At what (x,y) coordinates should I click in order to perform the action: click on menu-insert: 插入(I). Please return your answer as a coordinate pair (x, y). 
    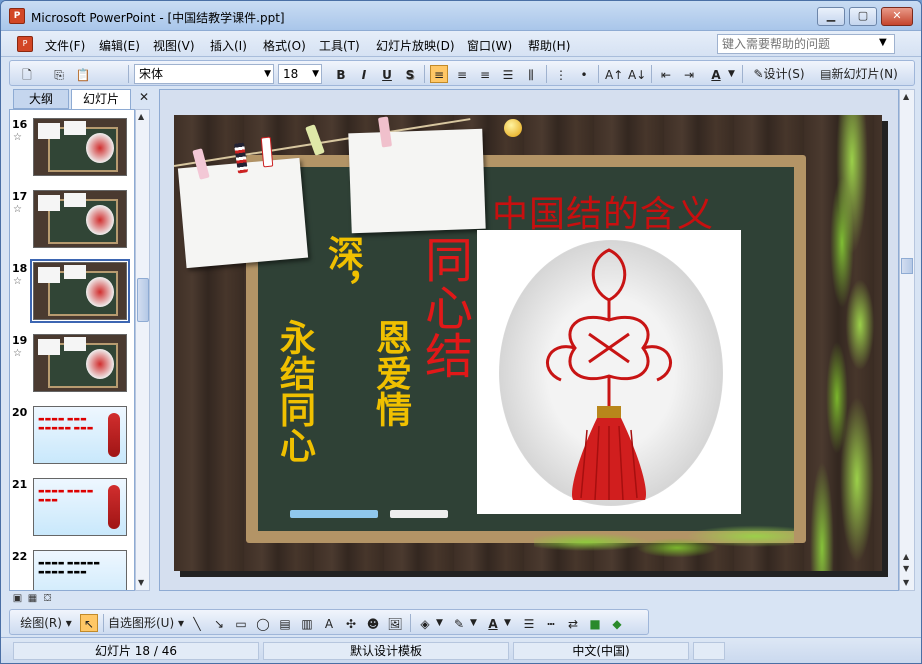
    Looking at the image, I should click on (228, 45).